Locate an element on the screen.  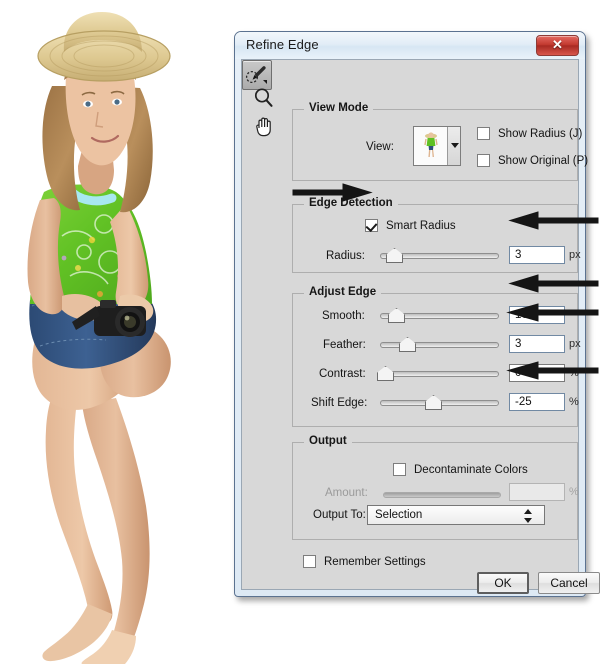
radius-slider is located at coordinates (439, 255).